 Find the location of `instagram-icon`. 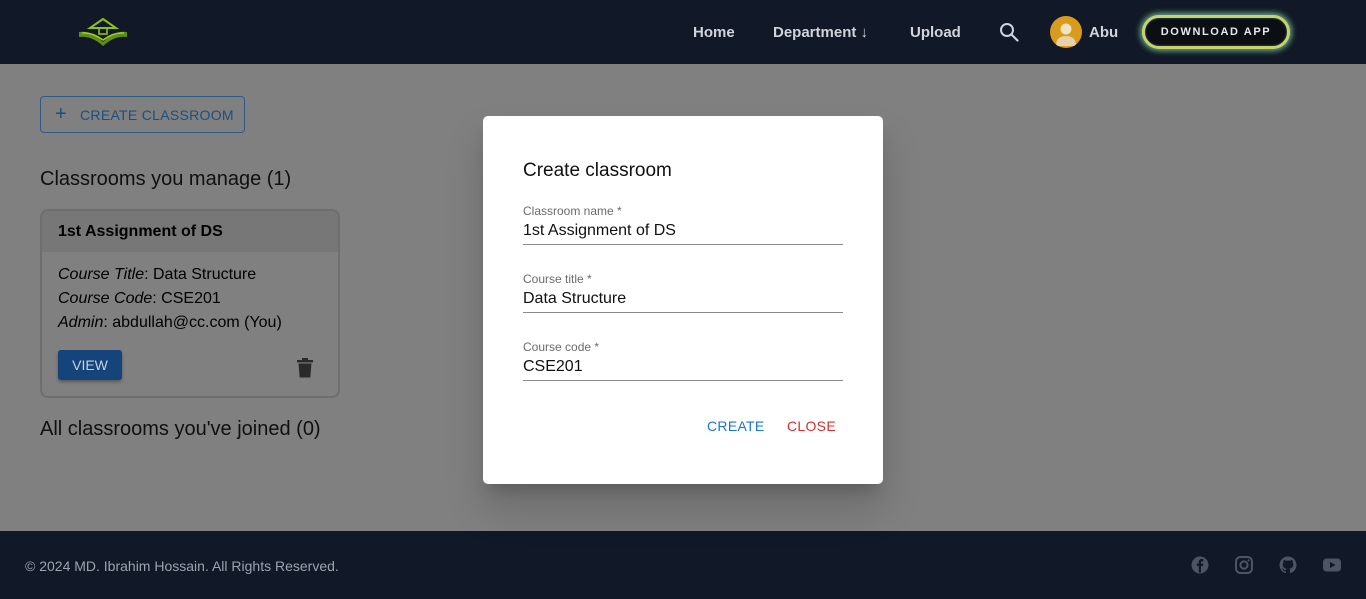

instagram-icon is located at coordinates (1244, 565).